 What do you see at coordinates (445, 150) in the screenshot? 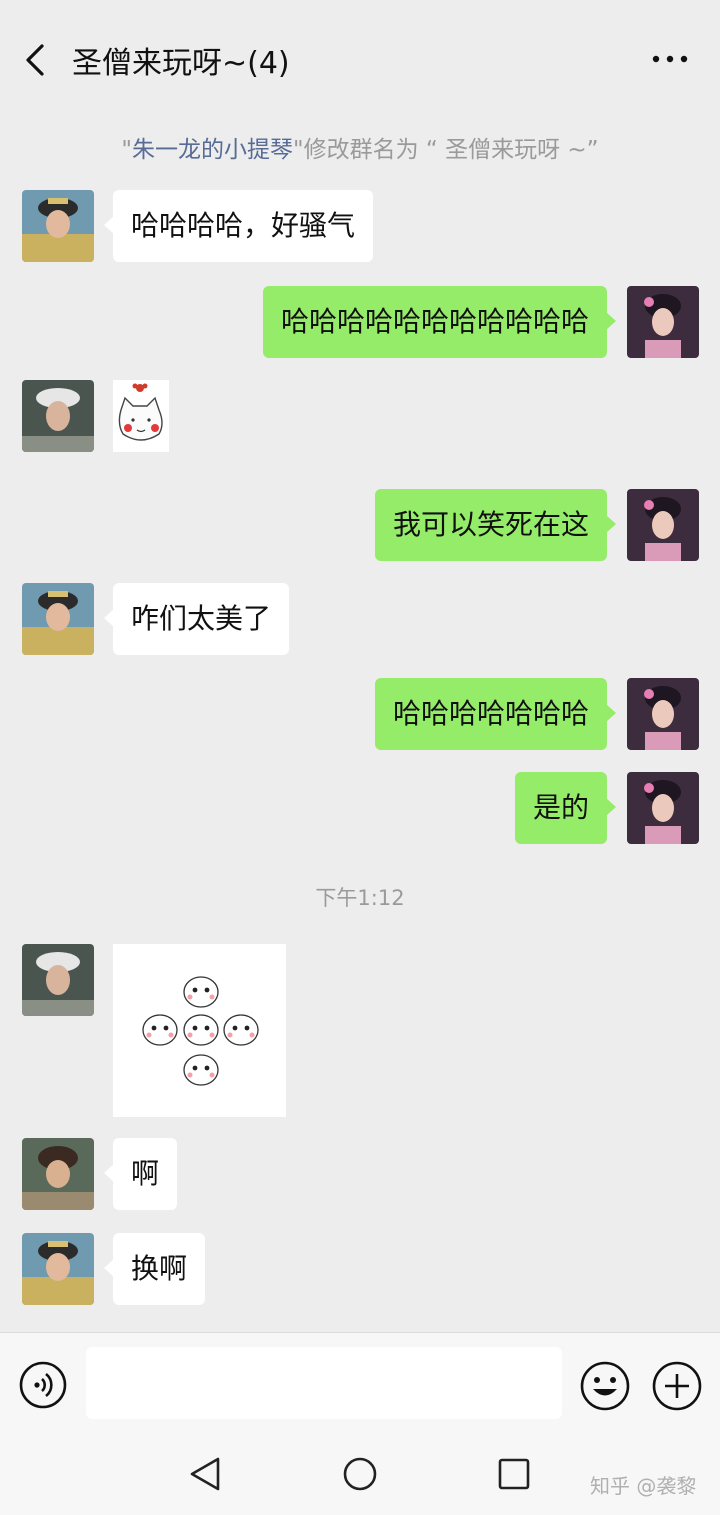
I see `notice-text: "修改群名为 “ 圣僧来玩呀 ~”` at bounding box center [445, 150].